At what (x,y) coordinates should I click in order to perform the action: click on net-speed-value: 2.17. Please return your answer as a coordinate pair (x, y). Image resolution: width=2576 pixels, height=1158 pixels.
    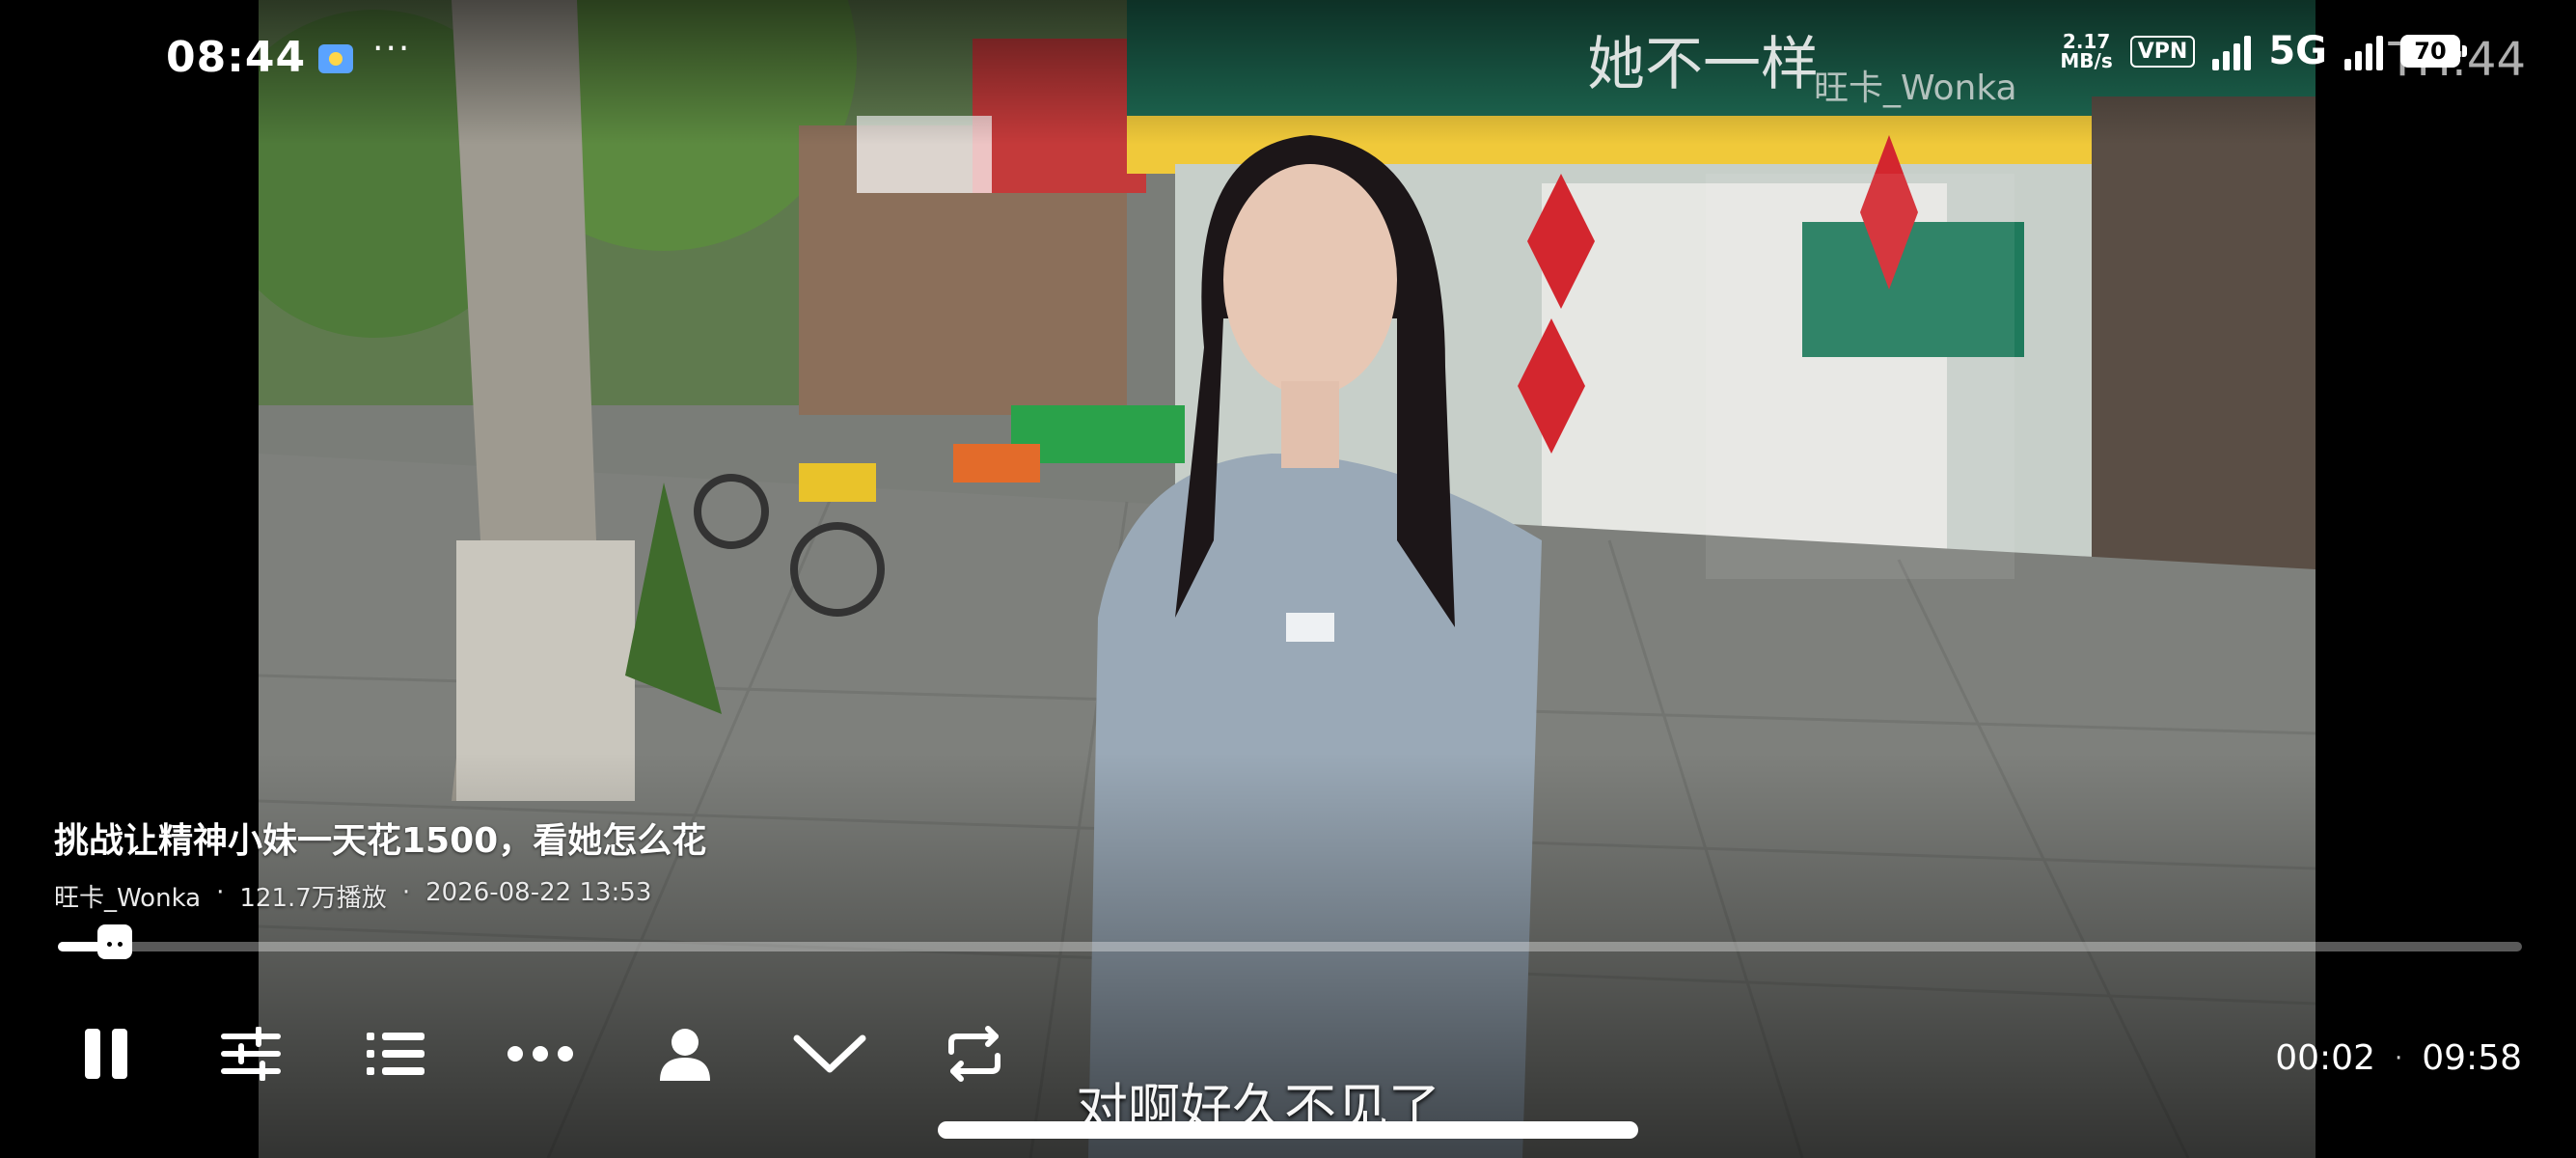
    Looking at the image, I should click on (2087, 41).